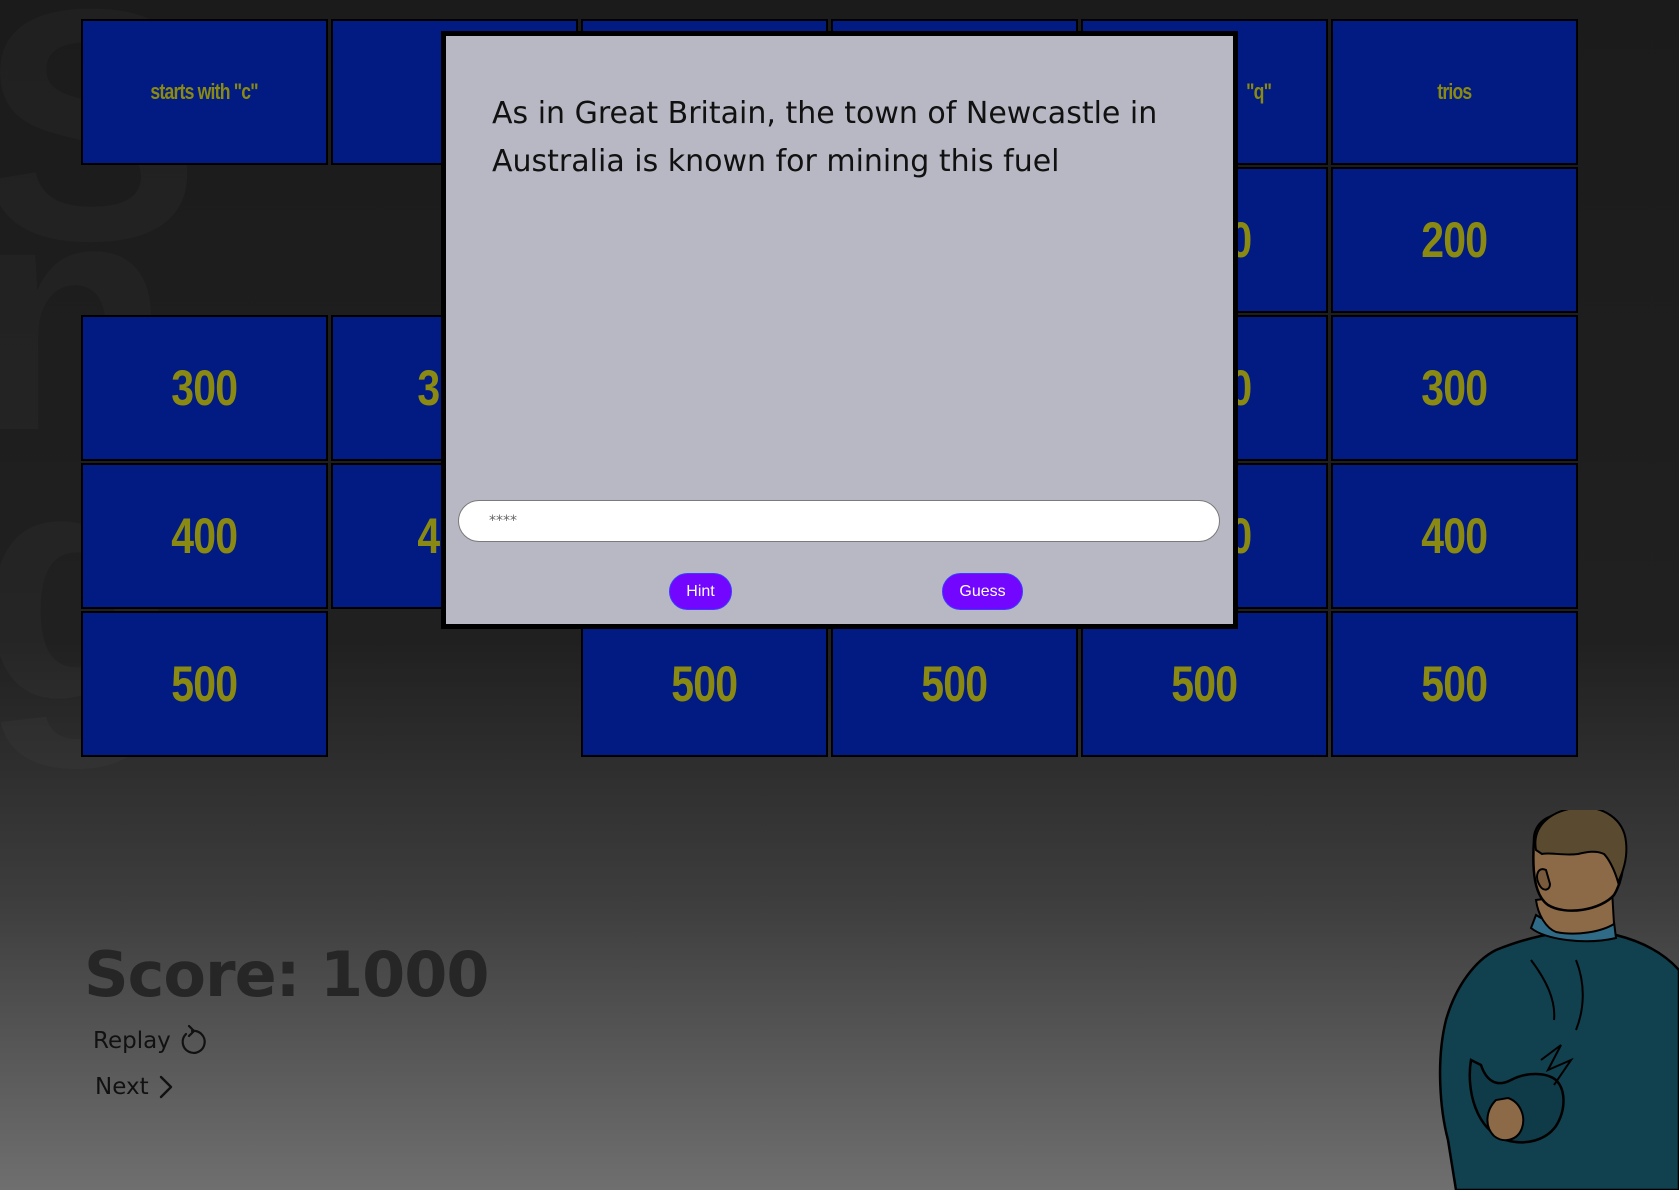 The height and width of the screenshot is (1190, 1679). I want to click on category-label: "q", so click(1258, 91).